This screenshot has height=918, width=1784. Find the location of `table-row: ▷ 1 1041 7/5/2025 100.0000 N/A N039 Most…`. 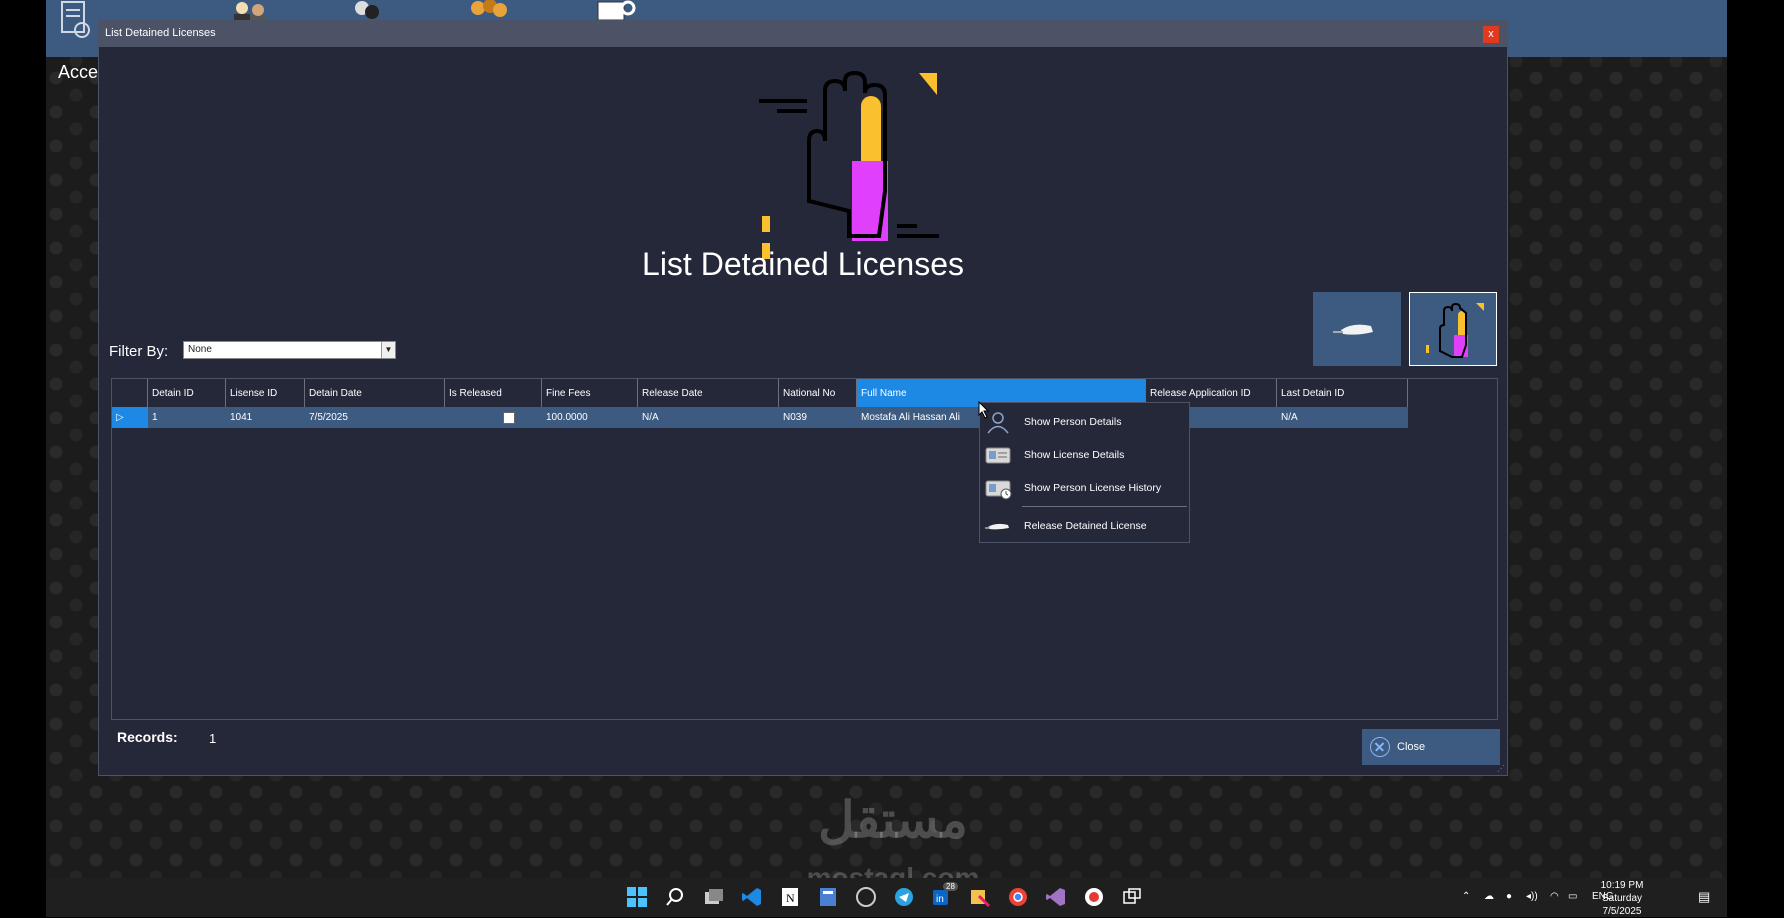

table-row: ▷ 1 1041 7/5/2025 100.0000 N/A N039 Most… is located at coordinates (760, 417).